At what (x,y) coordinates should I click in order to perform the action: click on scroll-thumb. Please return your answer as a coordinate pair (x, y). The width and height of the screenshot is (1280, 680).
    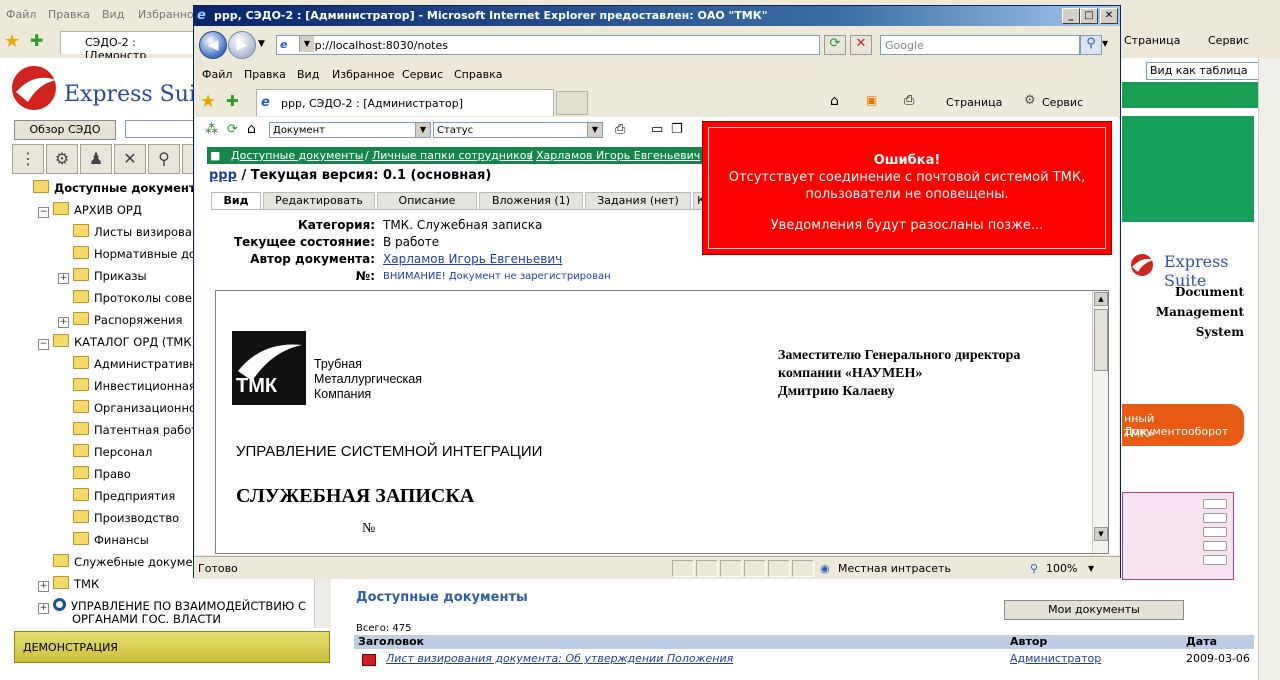
    Looking at the image, I should click on (1101, 340).